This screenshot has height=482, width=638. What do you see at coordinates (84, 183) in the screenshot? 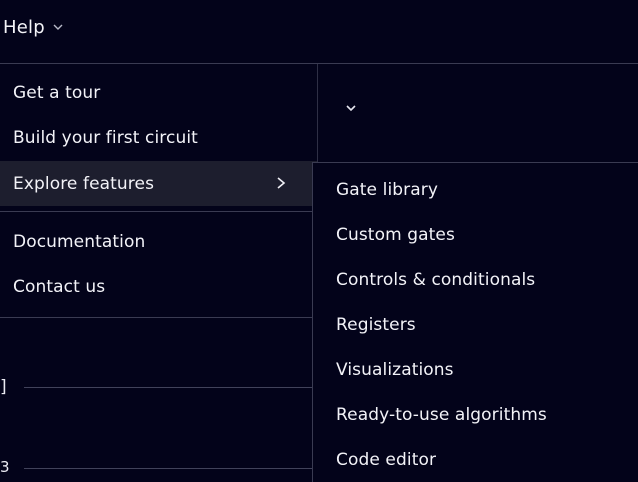
I see `menu-item-label: Explore features` at bounding box center [84, 183].